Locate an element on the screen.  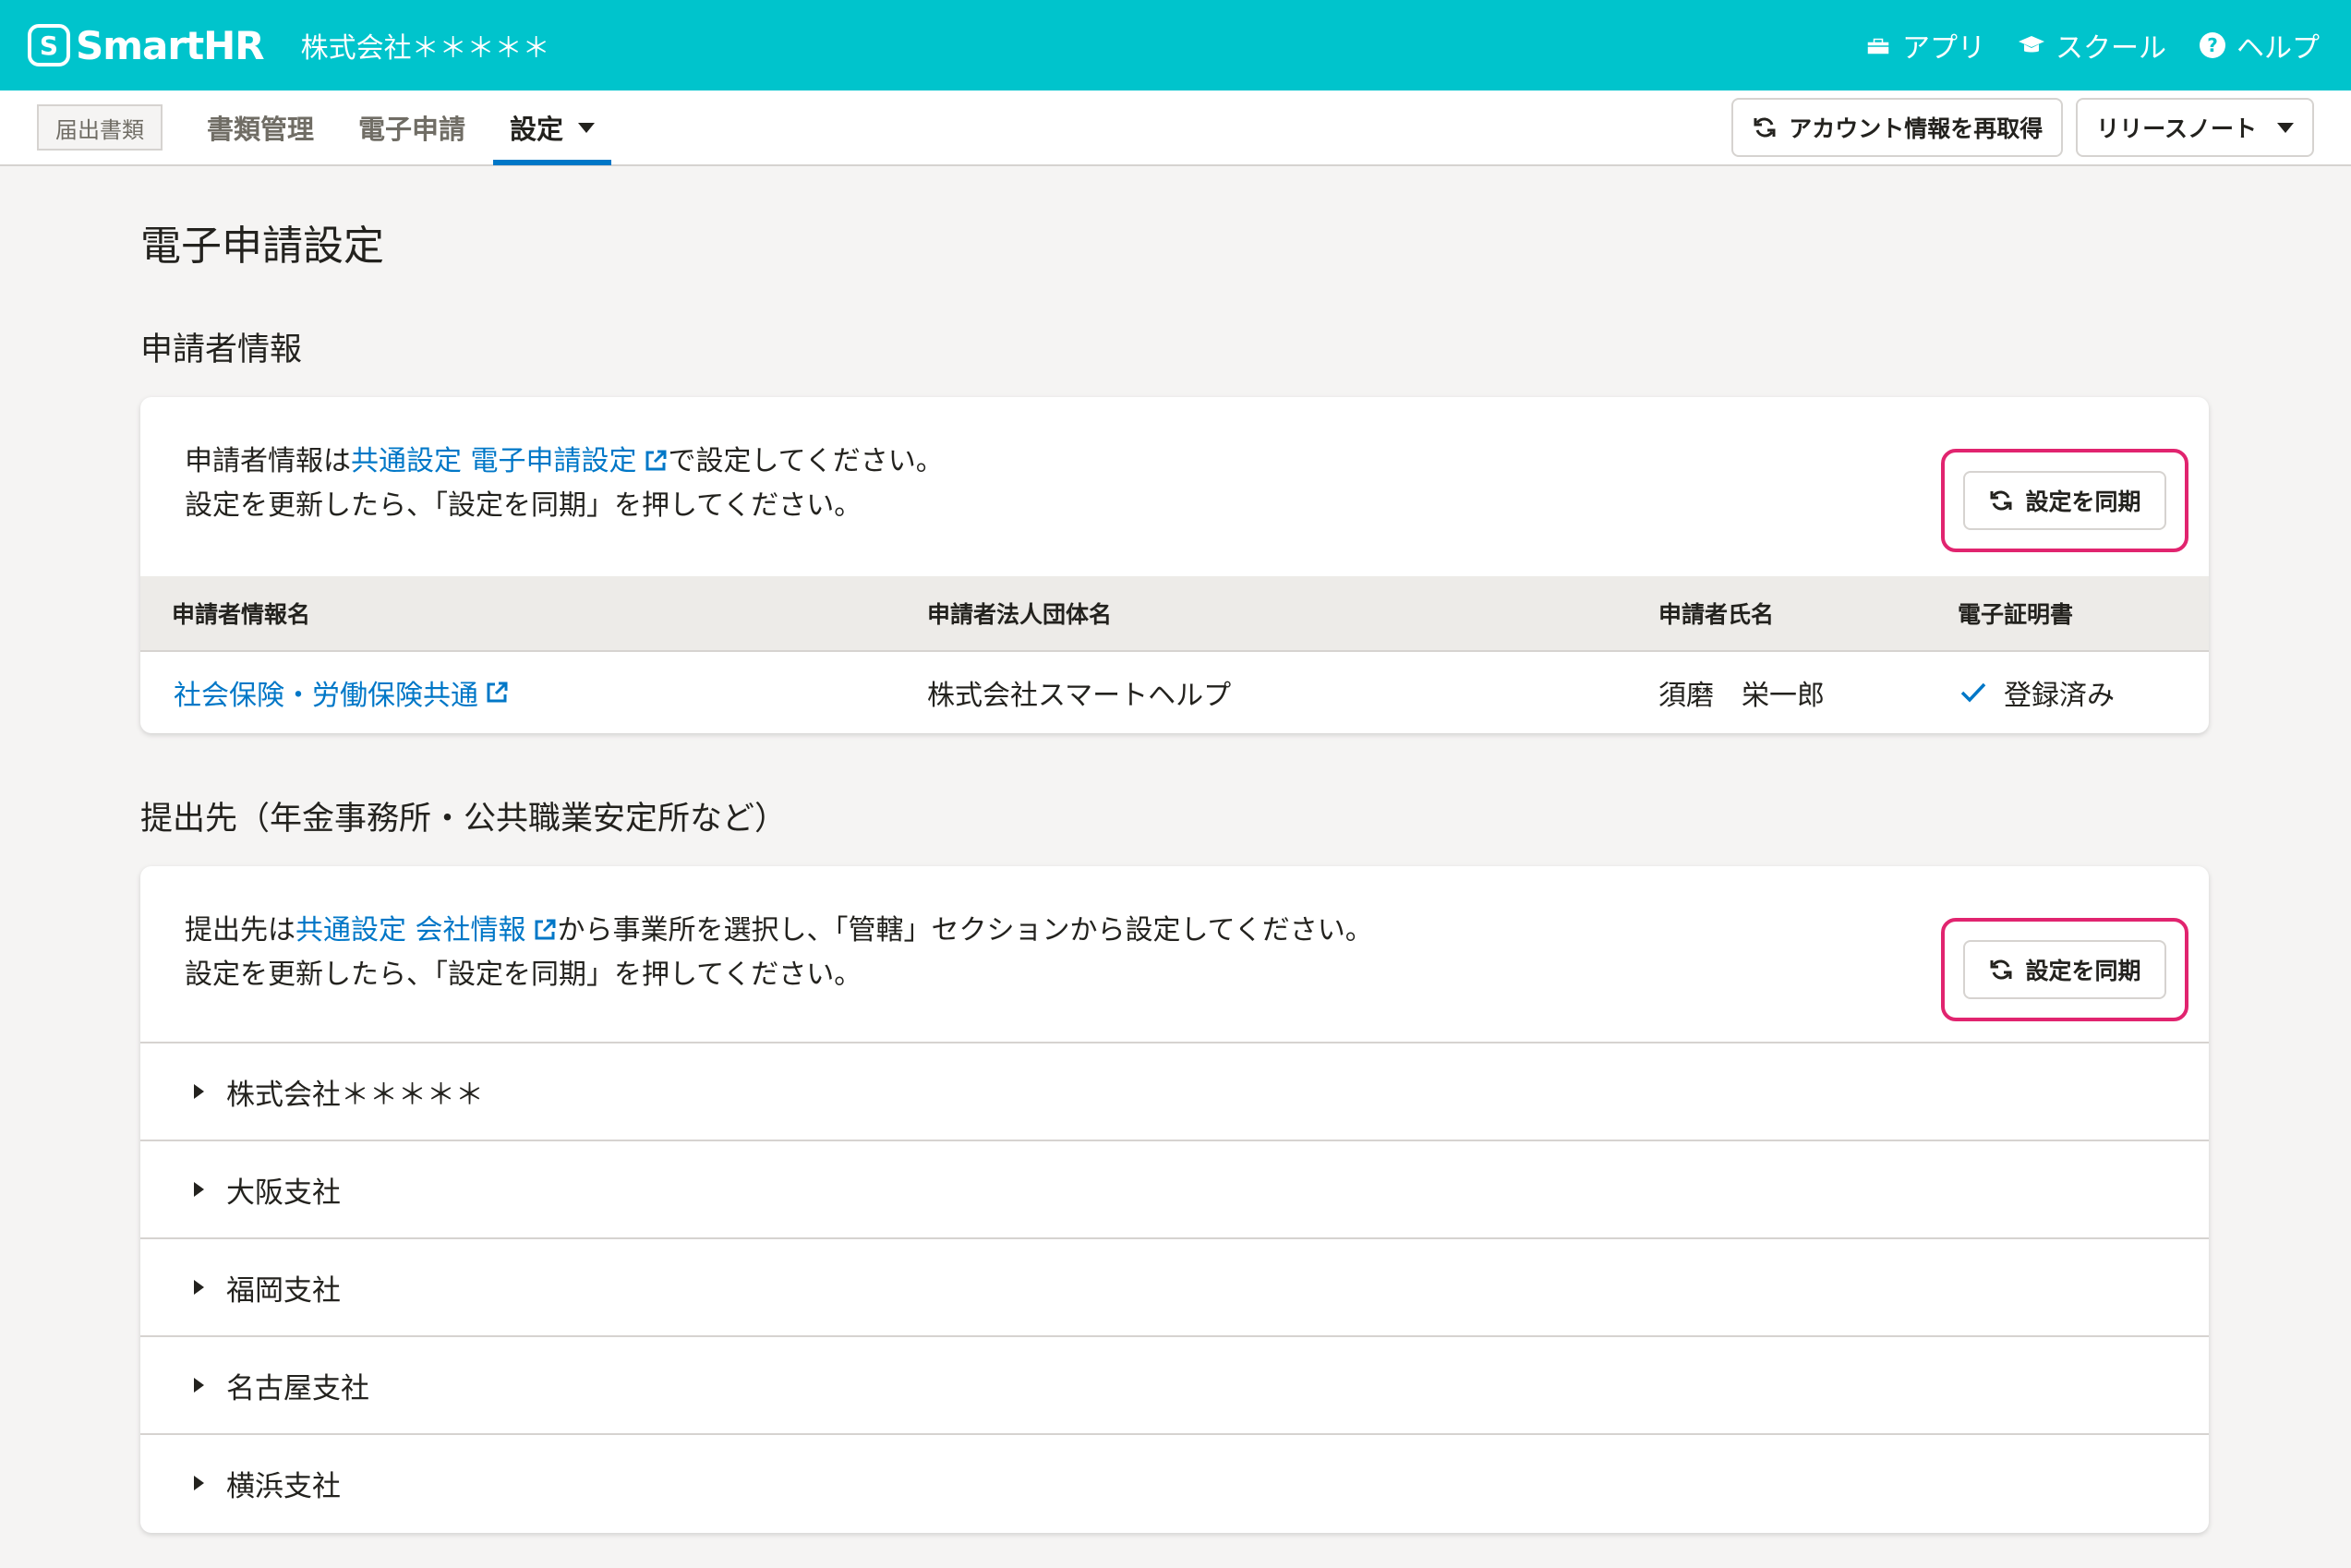
desc-text: で設定してください。 is located at coordinates (806, 461).